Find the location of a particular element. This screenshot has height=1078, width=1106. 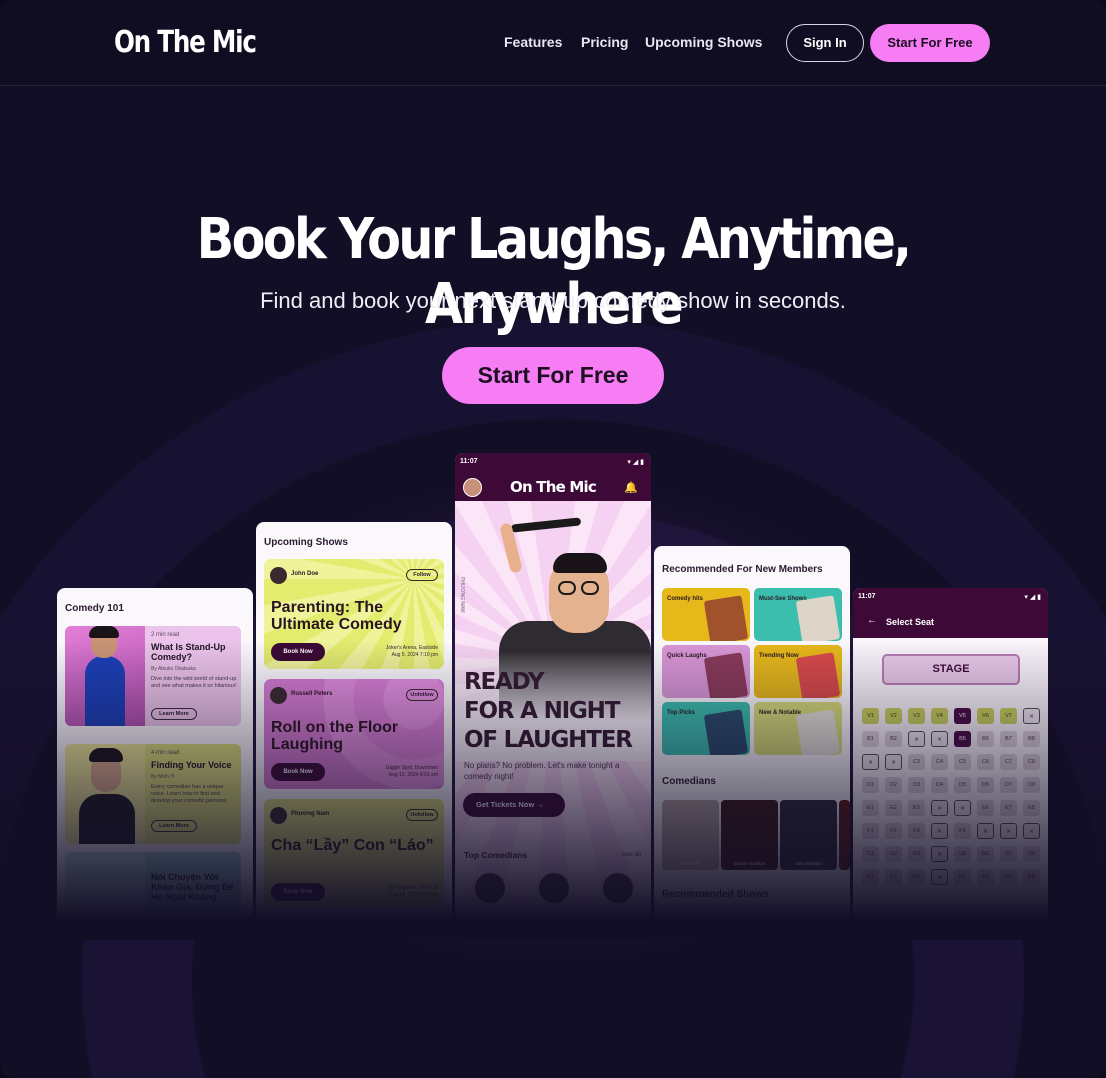

seat: B6 is located at coordinates (985, 739).